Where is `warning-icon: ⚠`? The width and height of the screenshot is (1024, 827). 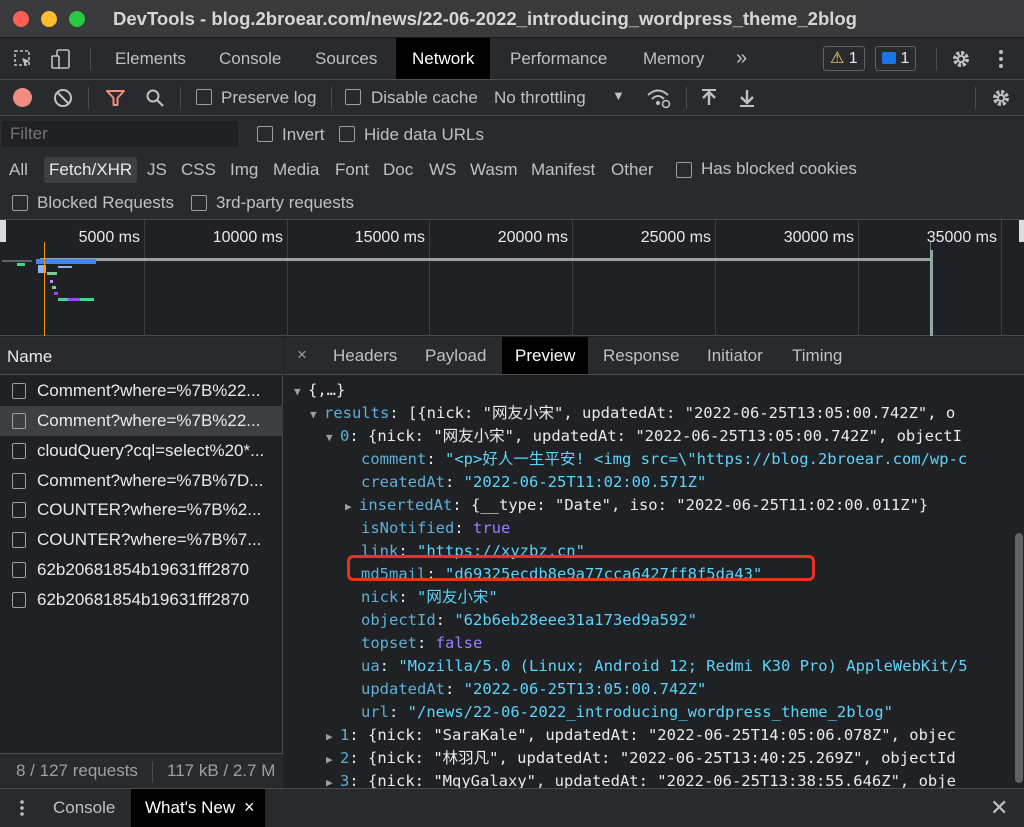
warning-icon: ⚠ is located at coordinates (837, 58).